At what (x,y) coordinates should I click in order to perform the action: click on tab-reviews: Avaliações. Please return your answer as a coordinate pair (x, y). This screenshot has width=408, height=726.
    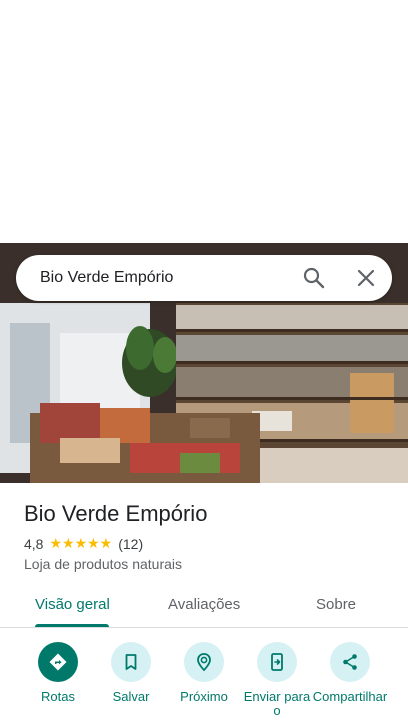
    Looking at the image, I should click on (204, 604).